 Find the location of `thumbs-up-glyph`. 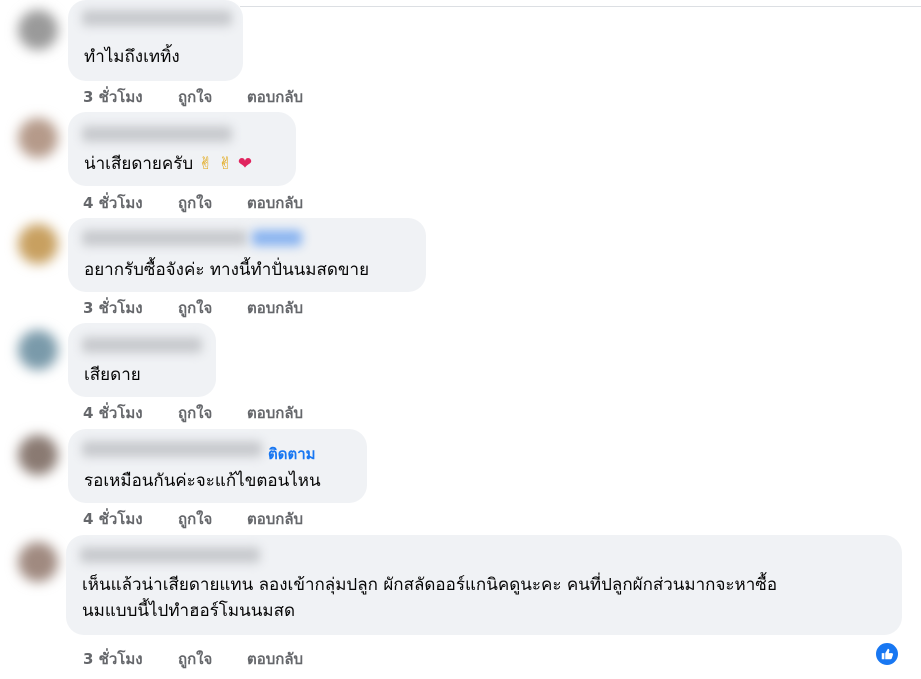

thumbs-up-glyph is located at coordinates (887, 654).